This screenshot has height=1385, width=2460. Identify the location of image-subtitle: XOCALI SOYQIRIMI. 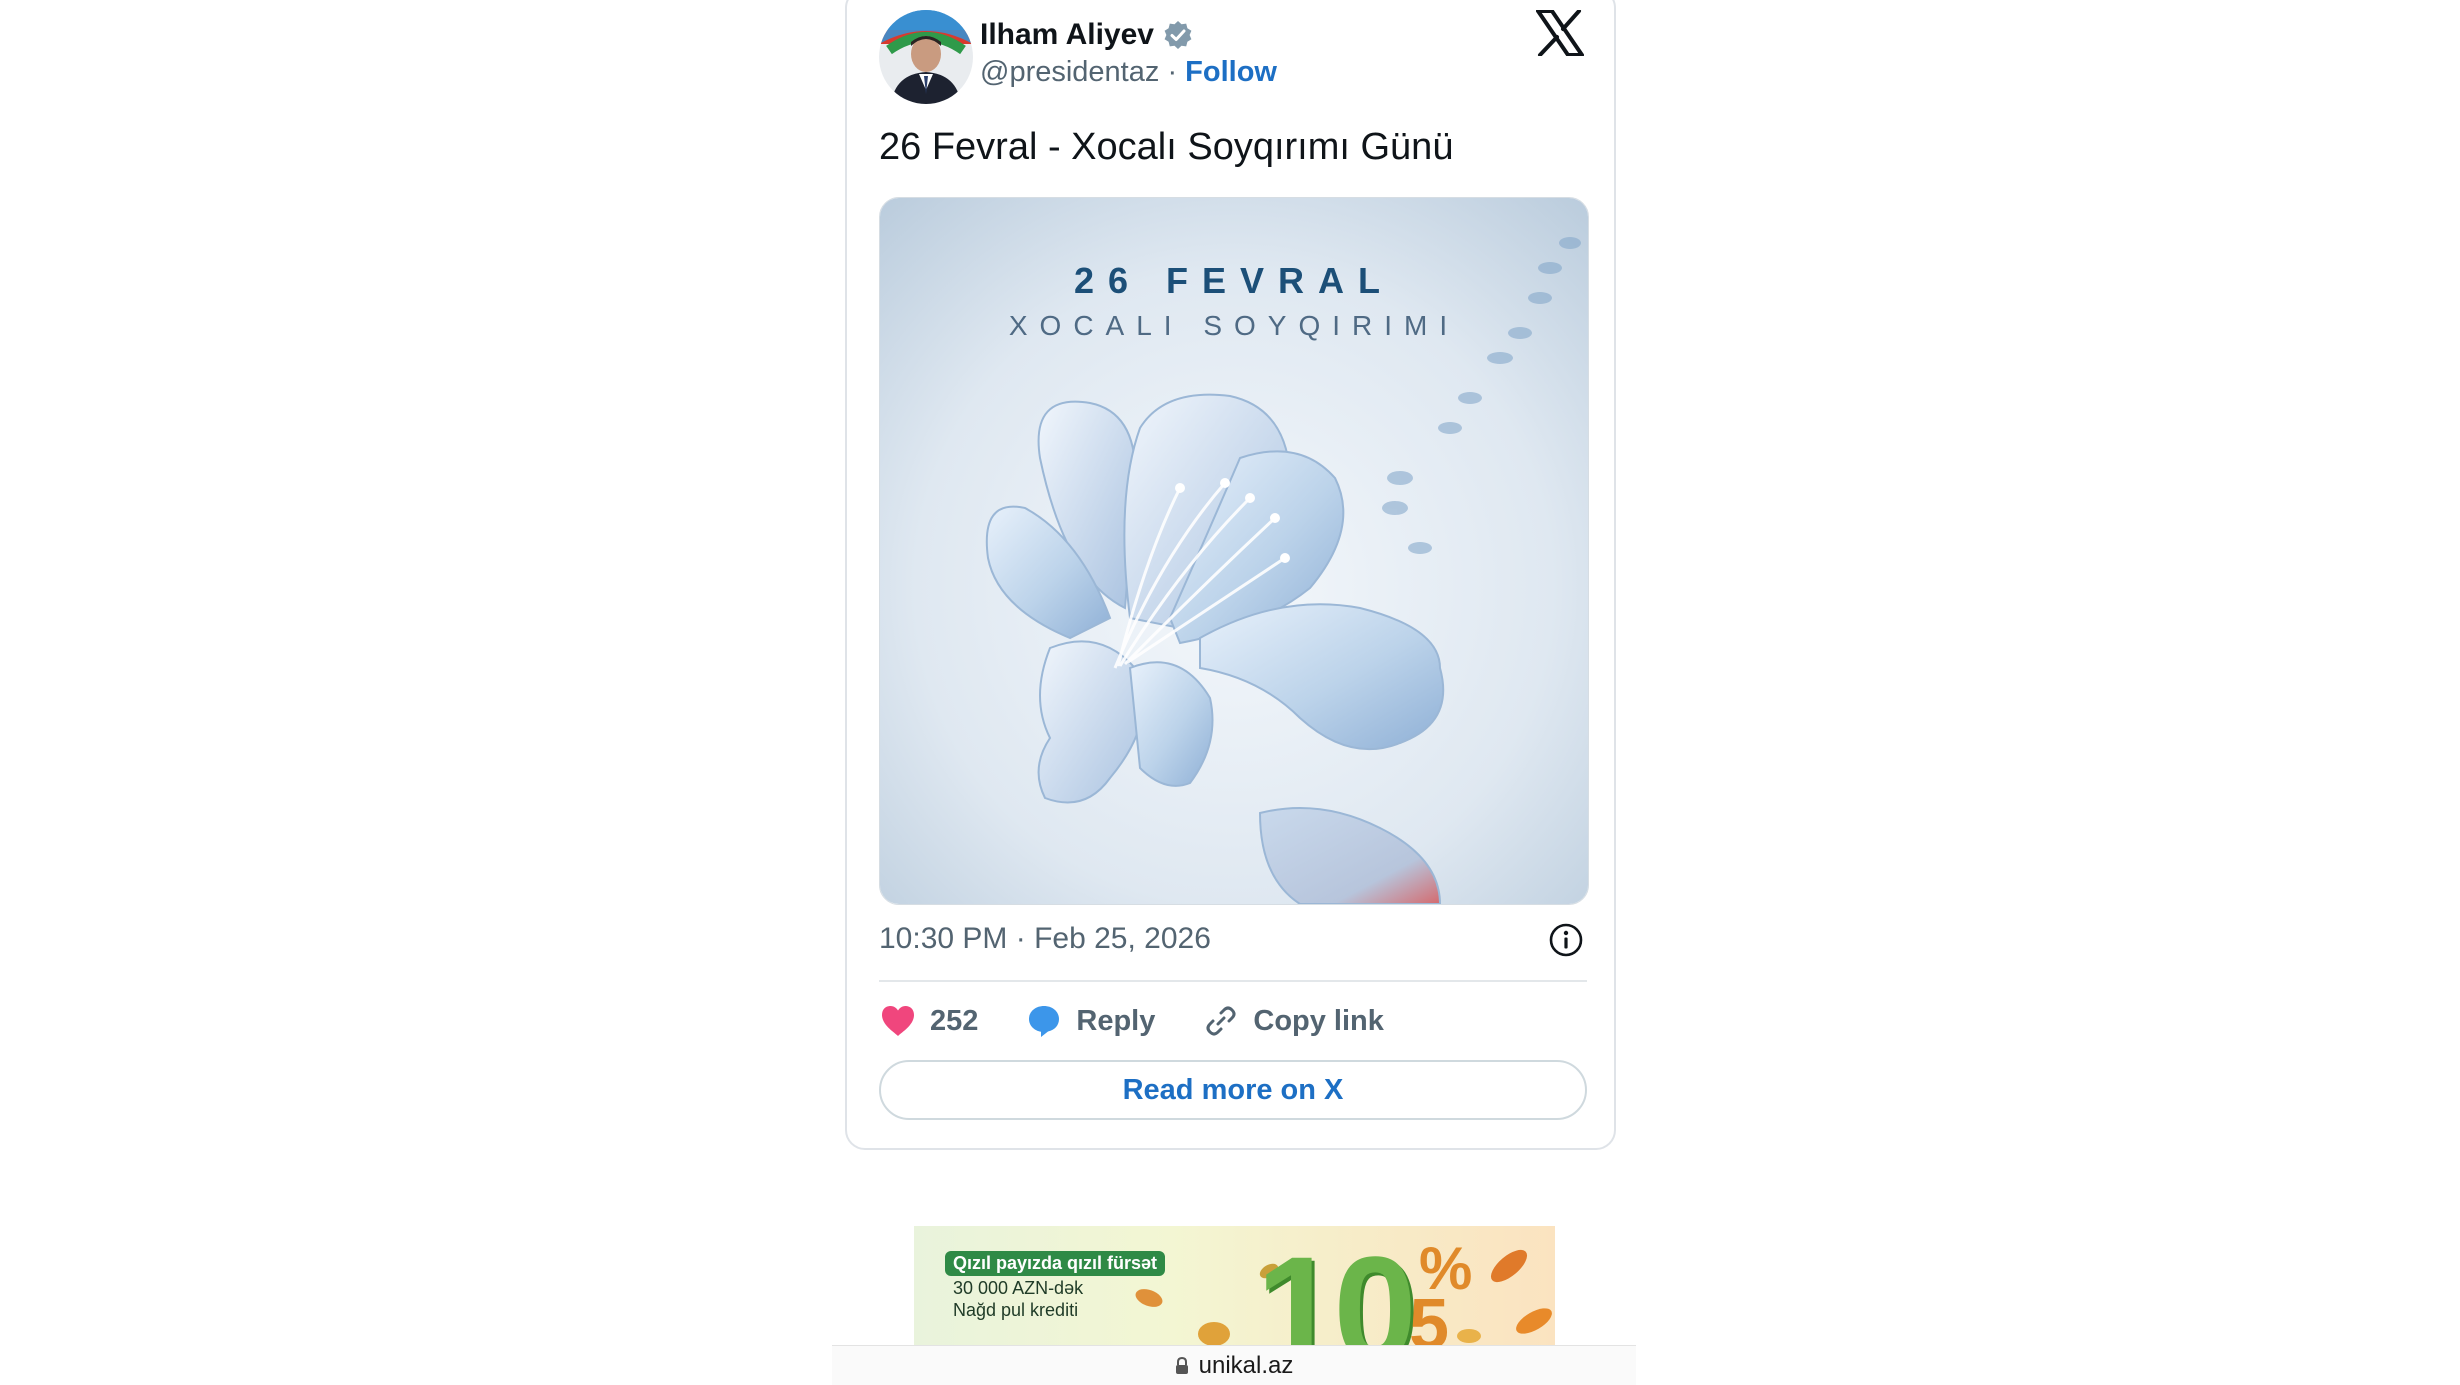
(1234, 325).